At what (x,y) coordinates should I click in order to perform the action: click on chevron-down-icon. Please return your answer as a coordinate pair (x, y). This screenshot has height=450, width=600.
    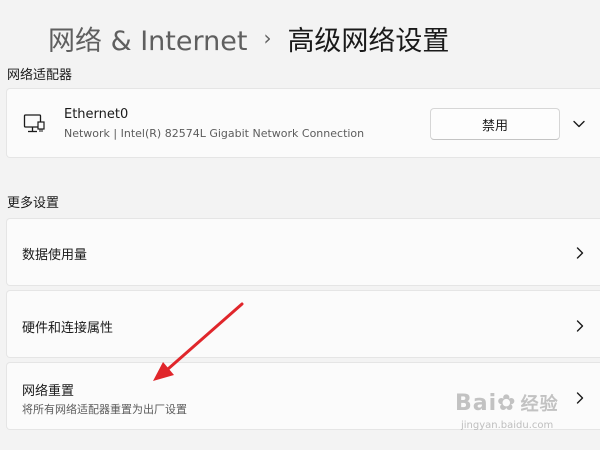
    Looking at the image, I should click on (579, 124).